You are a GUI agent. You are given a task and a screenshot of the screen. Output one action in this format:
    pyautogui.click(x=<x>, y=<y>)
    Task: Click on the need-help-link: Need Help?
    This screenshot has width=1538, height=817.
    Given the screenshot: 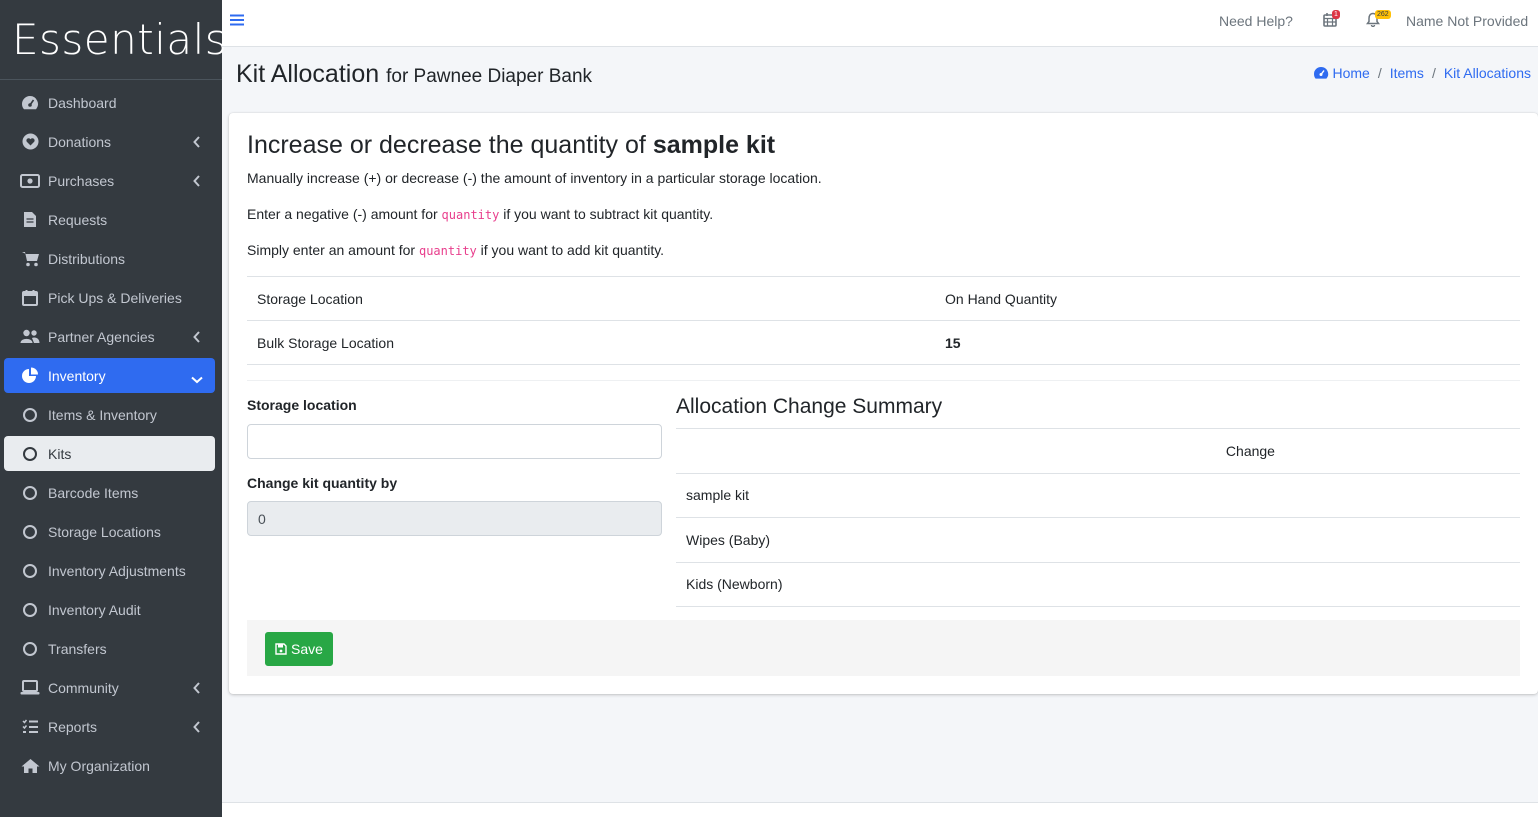 What is the action you would take?
    pyautogui.click(x=1256, y=21)
    